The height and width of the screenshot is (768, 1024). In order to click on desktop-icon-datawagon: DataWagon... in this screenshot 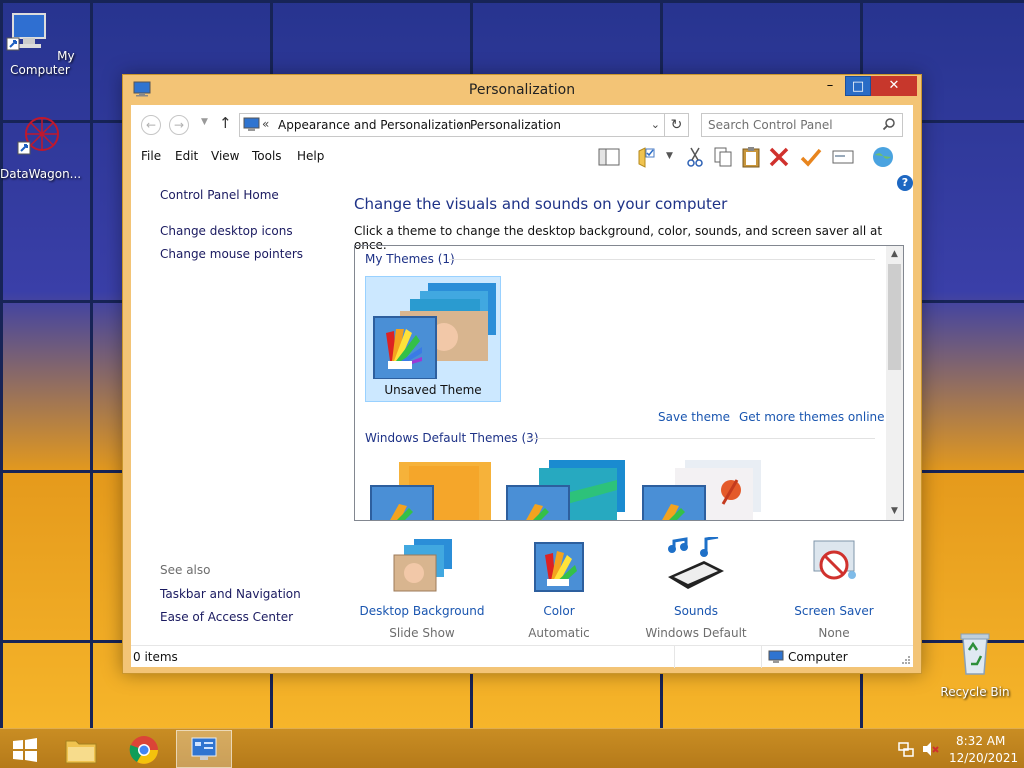, I will do `click(41, 146)`.